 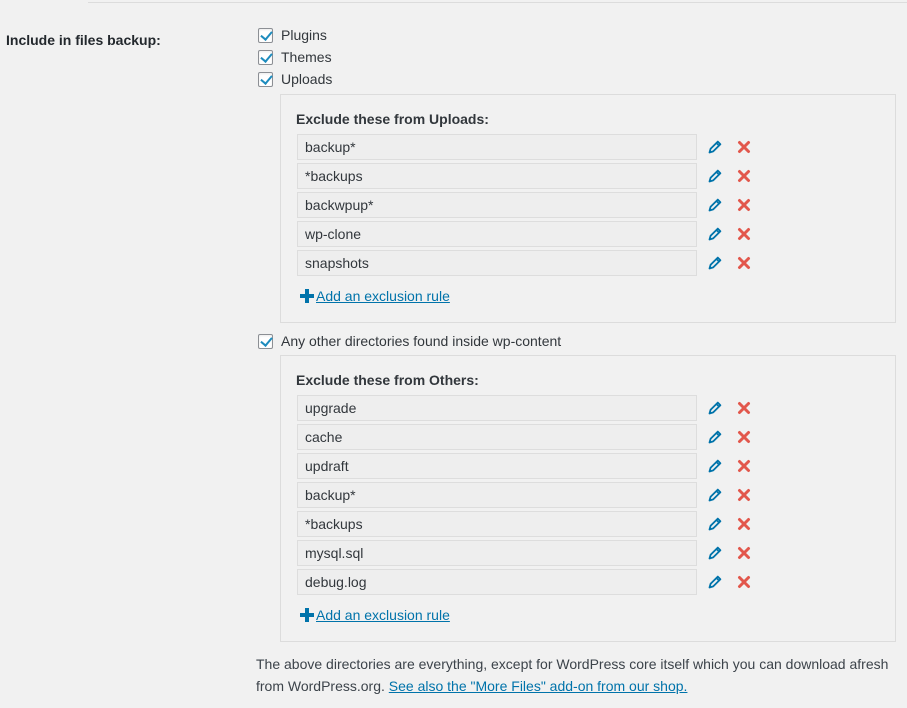 I want to click on add-others-rule: Add an exclusion rule, so click(x=375, y=615).